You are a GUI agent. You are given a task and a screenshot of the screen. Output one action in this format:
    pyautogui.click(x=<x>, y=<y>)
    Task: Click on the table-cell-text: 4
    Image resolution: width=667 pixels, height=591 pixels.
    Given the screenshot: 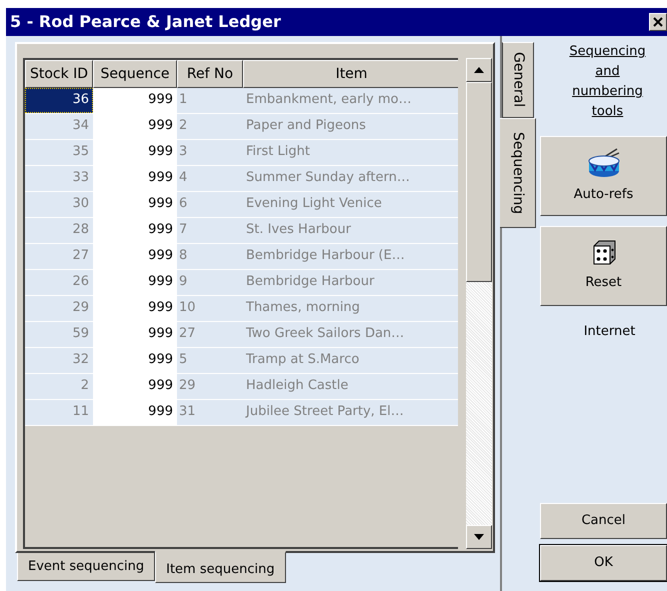 What is the action you would take?
    pyautogui.click(x=183, y=178)
    